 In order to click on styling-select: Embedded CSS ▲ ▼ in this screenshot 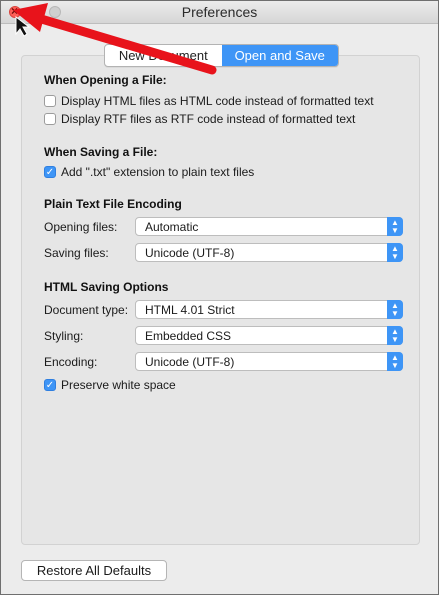, I will do `click(269, 335)`.